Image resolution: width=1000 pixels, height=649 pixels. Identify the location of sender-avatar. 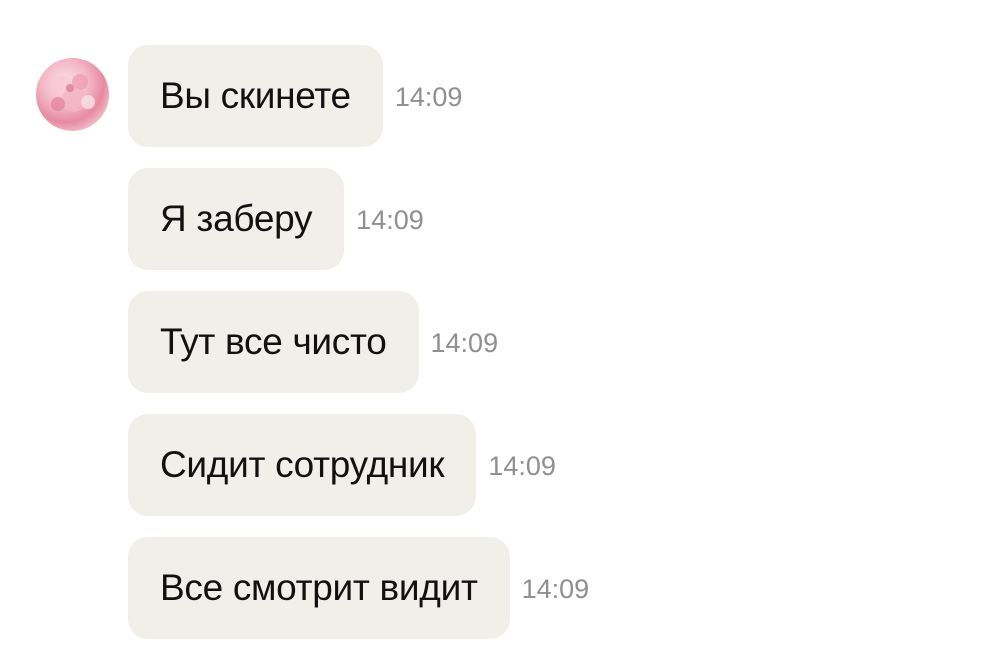
(72, 94).